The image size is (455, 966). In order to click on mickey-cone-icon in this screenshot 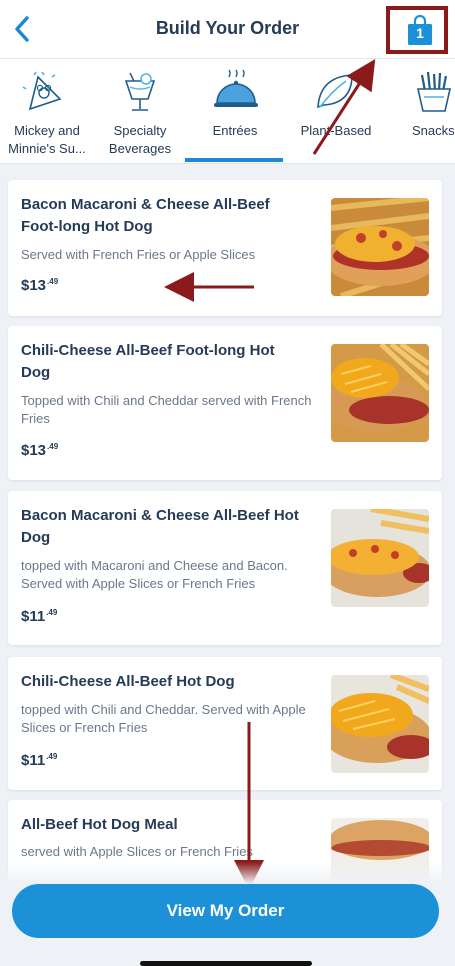, I will do `click(42, 91)`.